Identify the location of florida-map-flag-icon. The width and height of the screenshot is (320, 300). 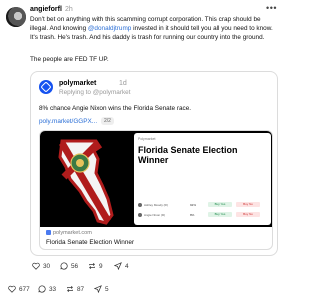
(86, 182).